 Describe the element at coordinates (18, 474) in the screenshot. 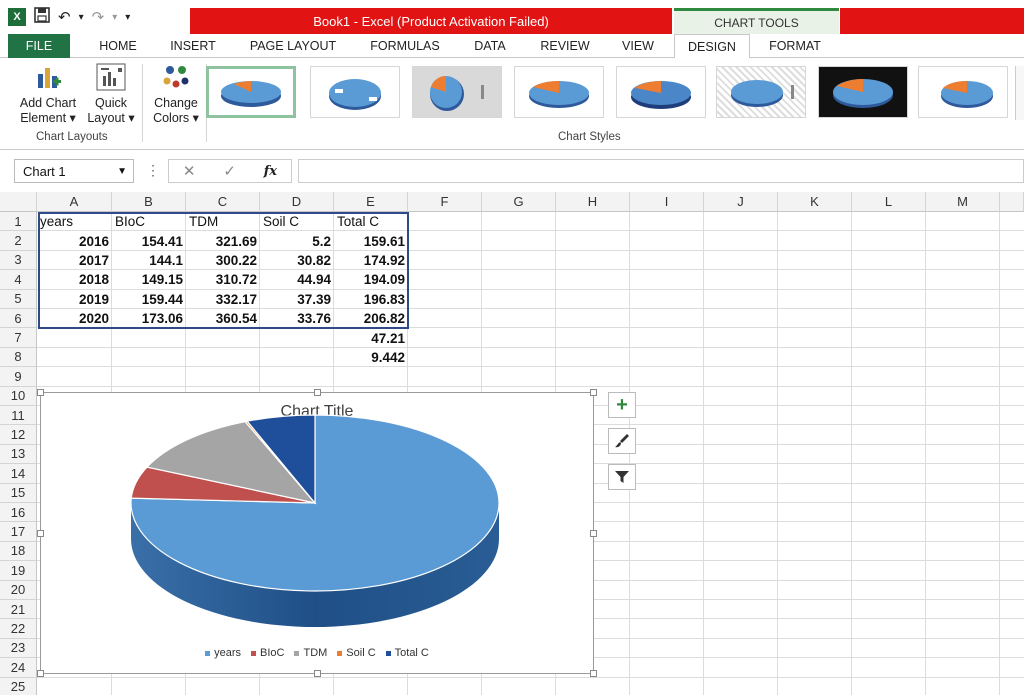

I see `row-header-14: 14` at that location.